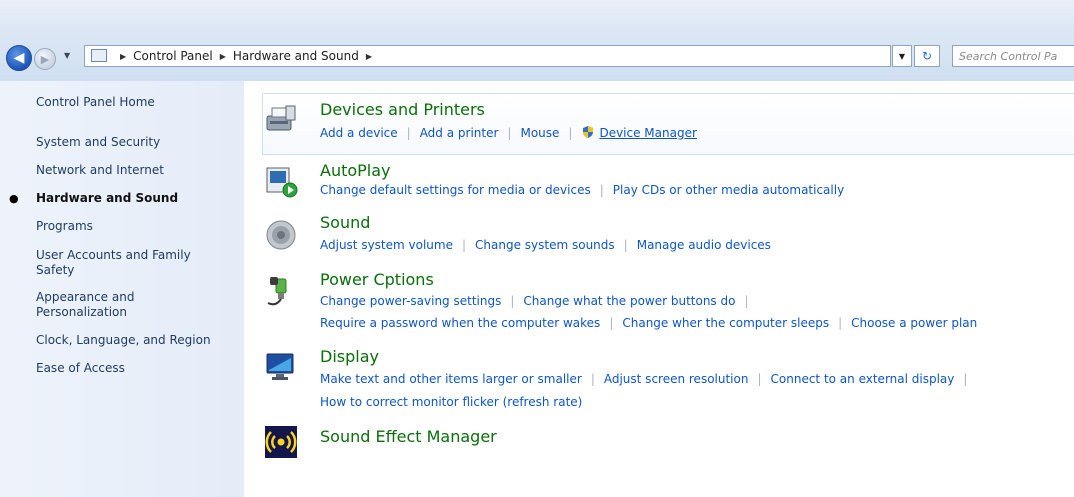 The width and height of the screenshot is (1074, 497). What do you see at coordinates (386, 245) in the screenshot?
I see `link-adjust-system-volume: Adjust system volume` at bounding box center [386, 245].